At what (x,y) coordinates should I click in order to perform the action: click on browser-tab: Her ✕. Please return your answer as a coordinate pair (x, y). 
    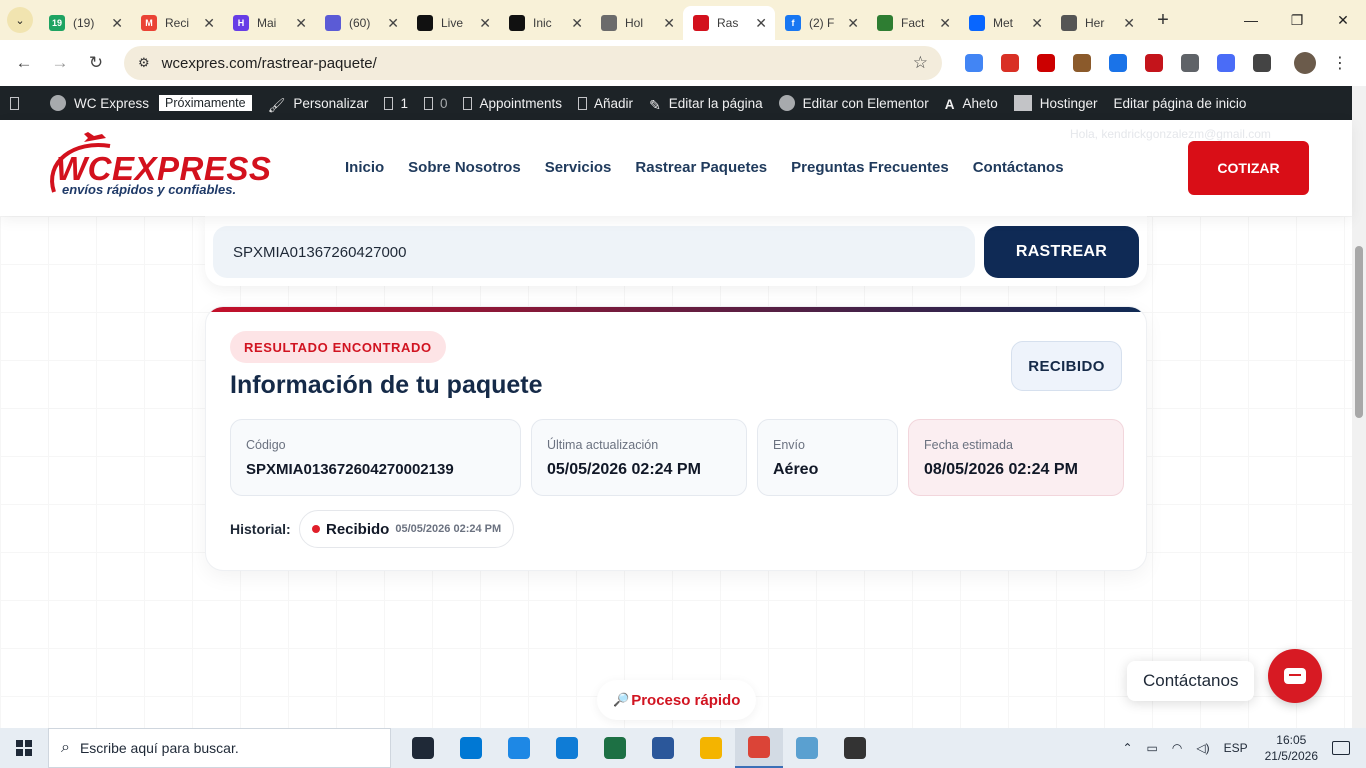
    Looking at the image, I should click on (1097, 23).